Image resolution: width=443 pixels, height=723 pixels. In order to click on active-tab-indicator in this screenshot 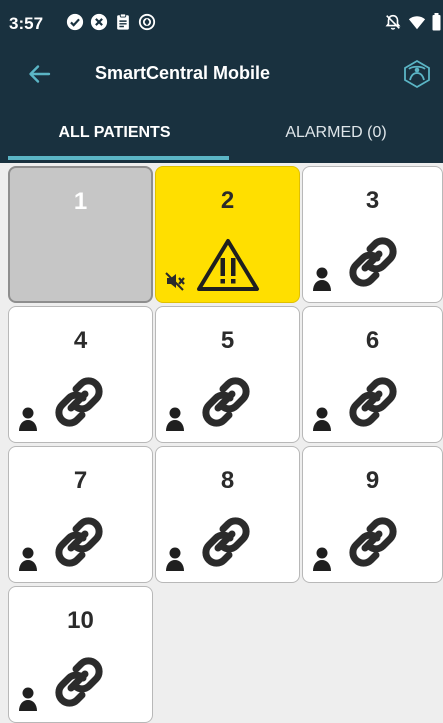, I will do `click(118, 158)`.